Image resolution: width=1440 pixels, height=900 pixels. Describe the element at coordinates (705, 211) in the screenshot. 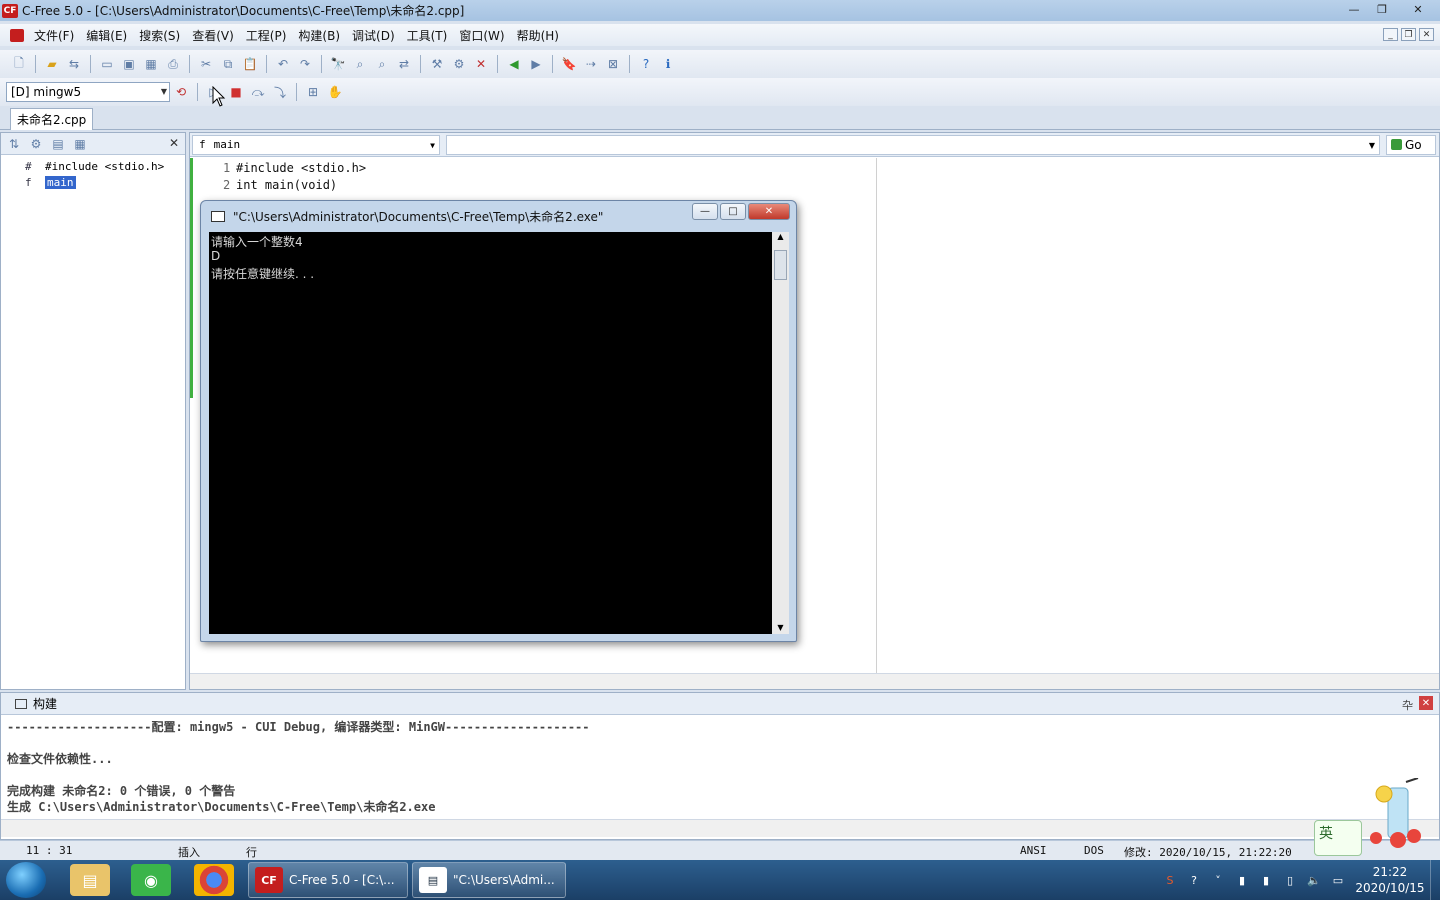

I see `console-minimize-button: —` at that location.